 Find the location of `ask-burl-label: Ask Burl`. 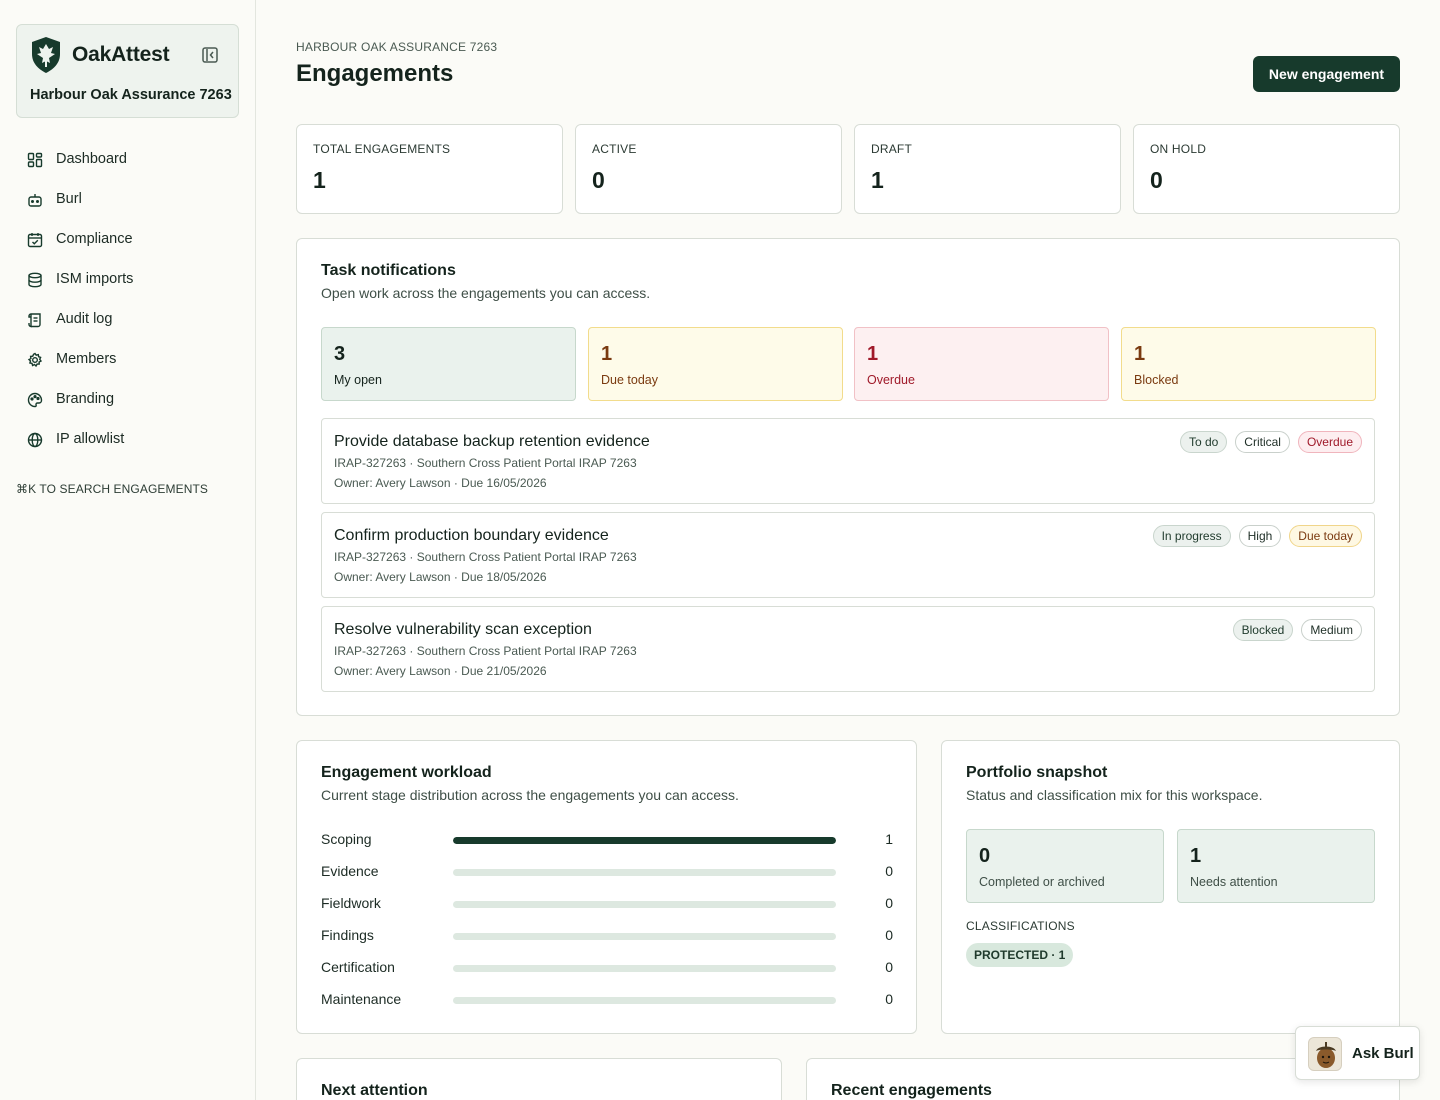

ask-burl-label: Ask Burl is located at coordinates (1383, 1053).